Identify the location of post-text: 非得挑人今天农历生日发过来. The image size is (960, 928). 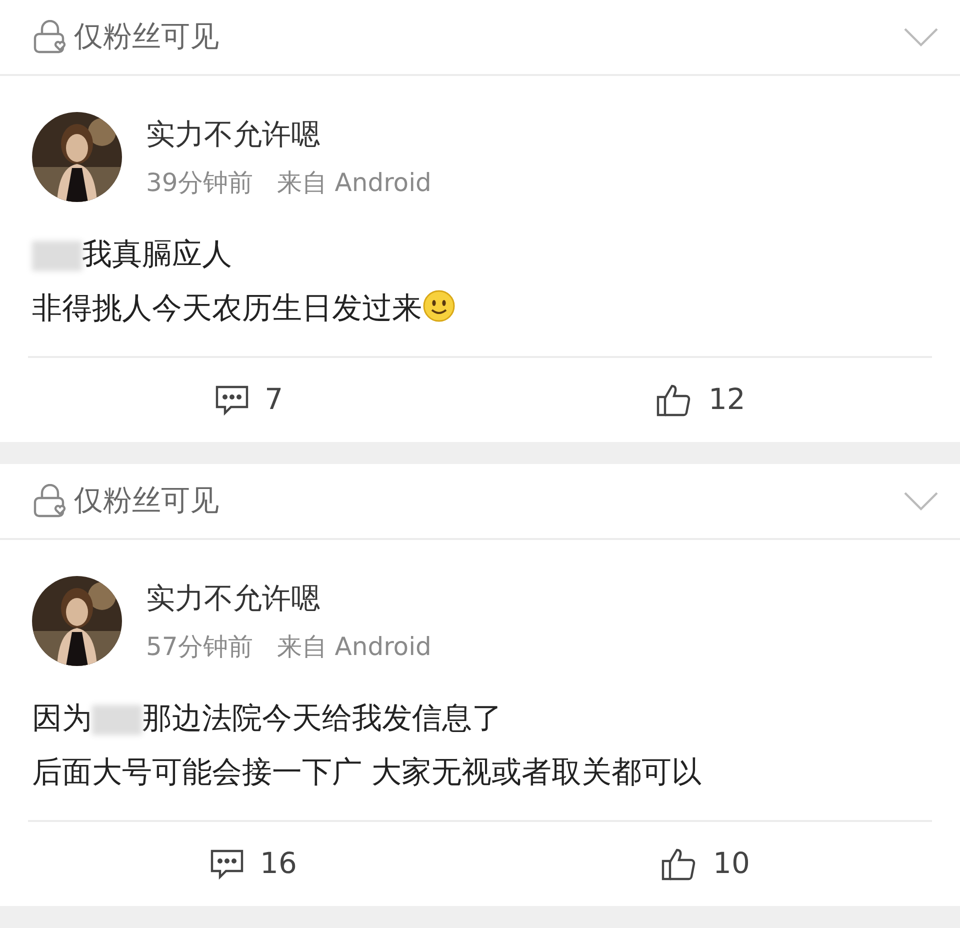
(227, 308).